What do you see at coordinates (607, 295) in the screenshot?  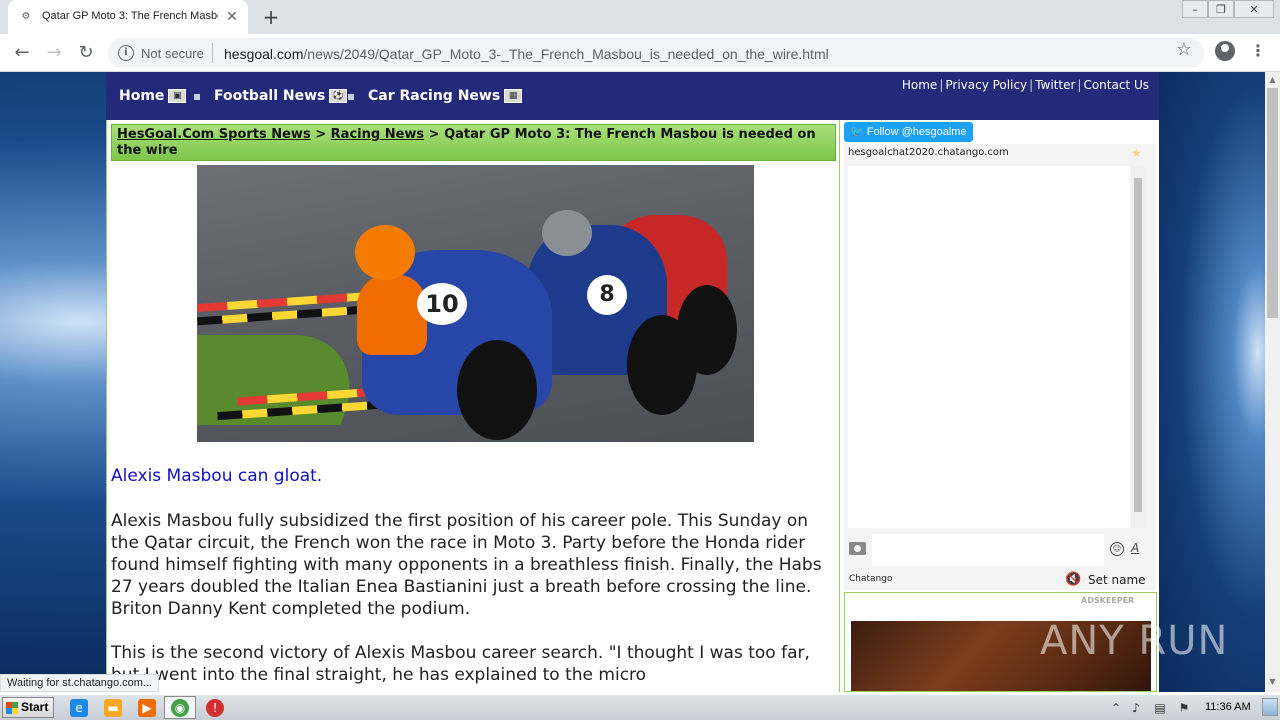 I see `plate-number: 8` at bounding box center [607, 295].